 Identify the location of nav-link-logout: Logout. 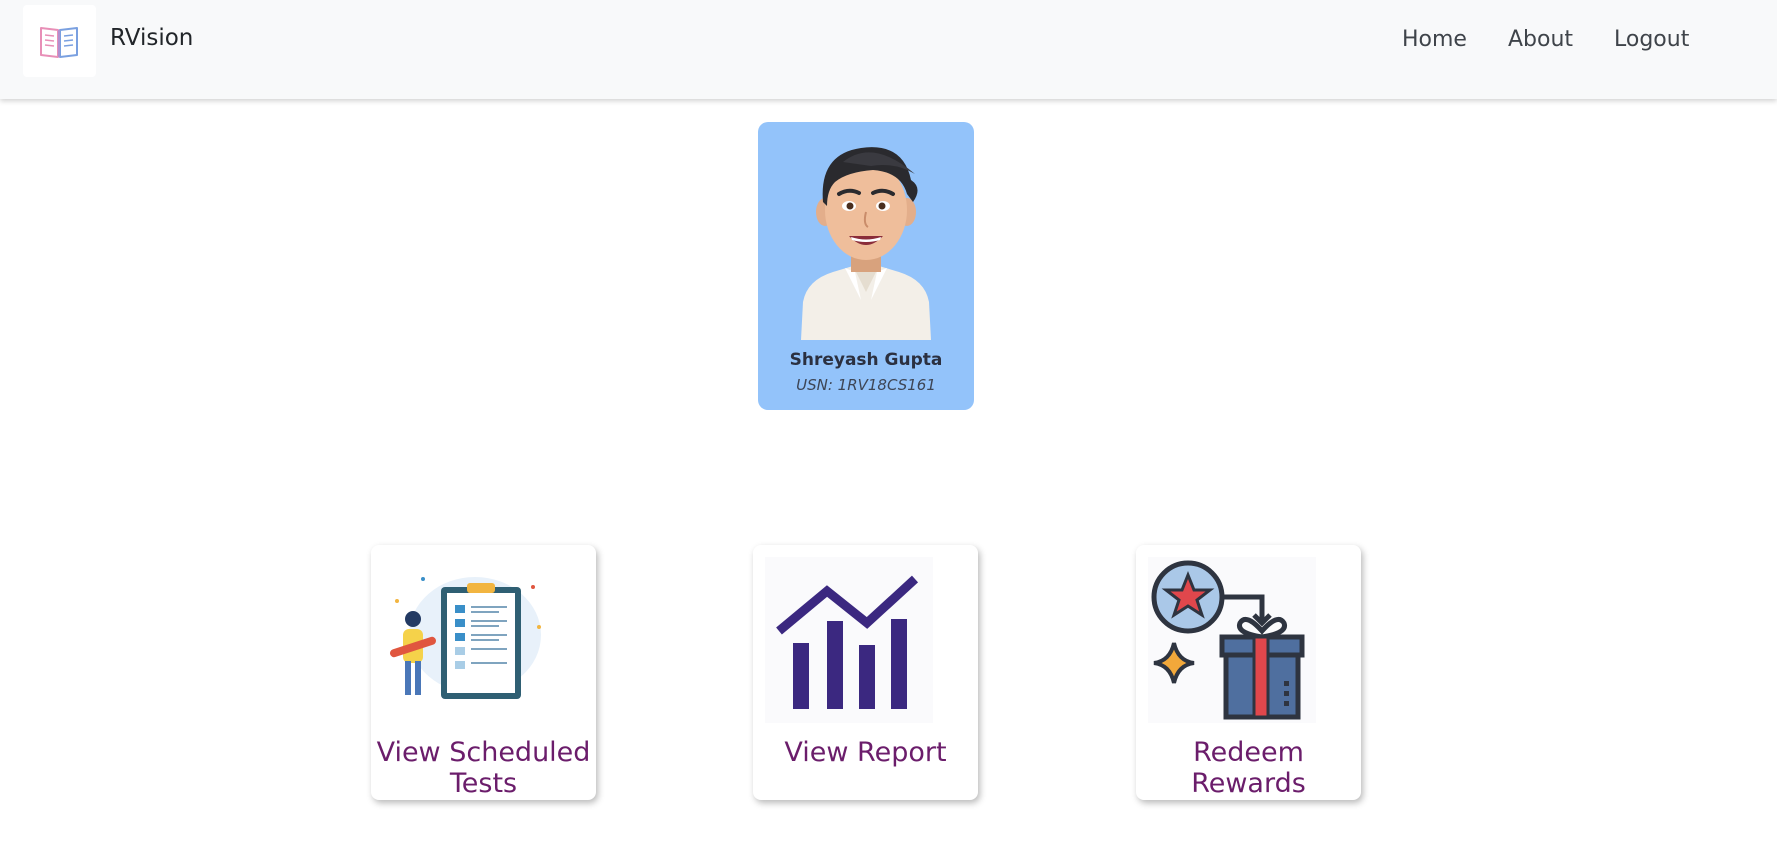
(1651, 39).